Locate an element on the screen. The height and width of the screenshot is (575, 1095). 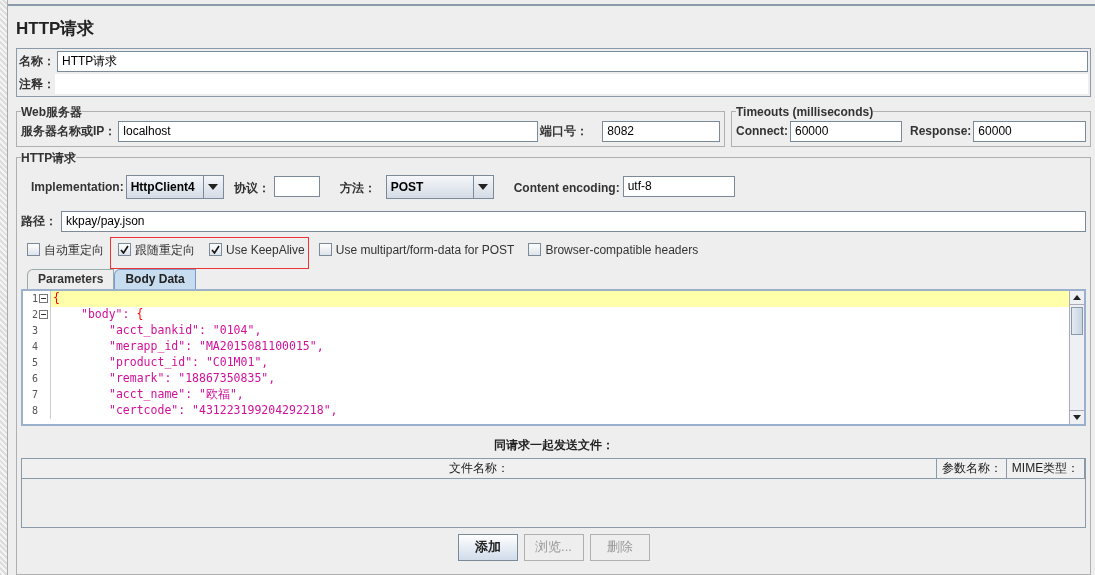
action-button: 添加 is located at coordinates (487, 547).